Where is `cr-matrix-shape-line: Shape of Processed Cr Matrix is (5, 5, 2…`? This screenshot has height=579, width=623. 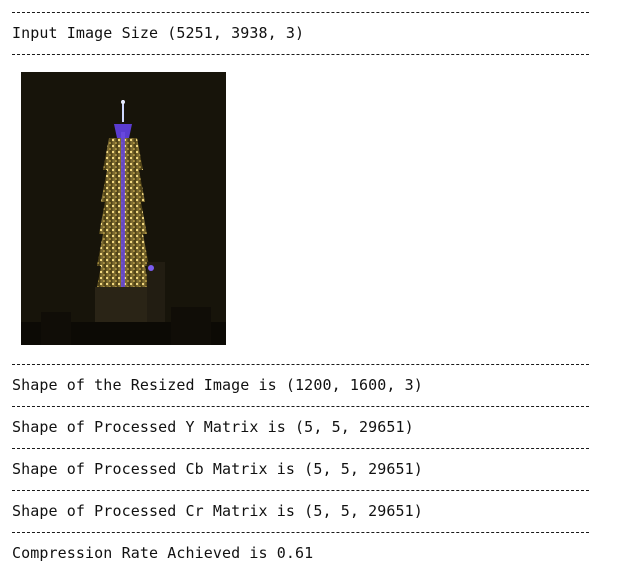 cr-matrix-shape-line: Shape of Processed Cr Matrix is (5, 5, 2… is located at coordinates (217, 511).